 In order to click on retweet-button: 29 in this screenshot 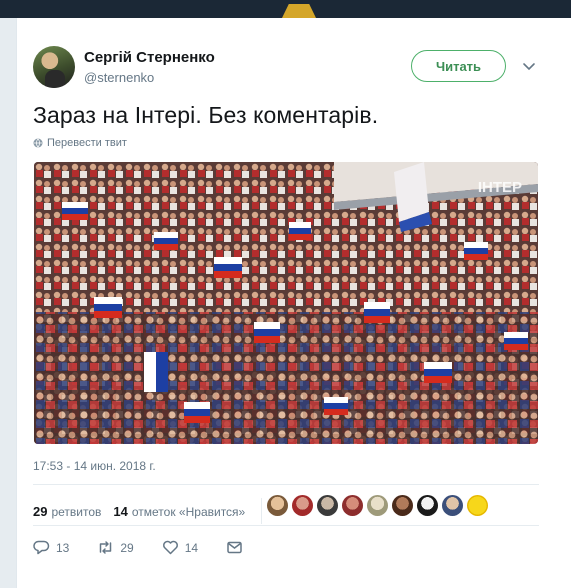, I will do `click(115, 547)`.